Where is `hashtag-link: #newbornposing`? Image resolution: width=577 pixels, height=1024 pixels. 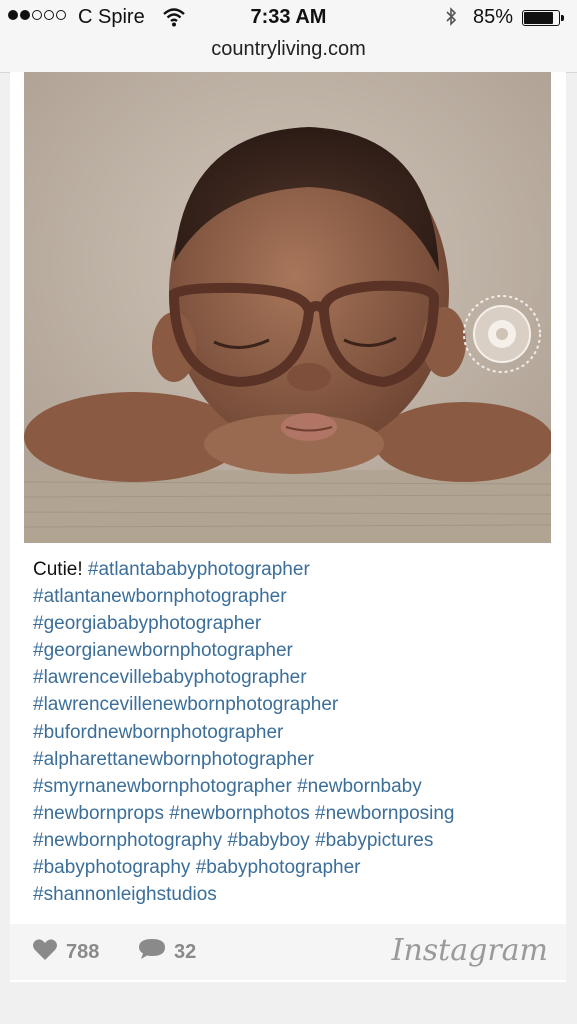
hashtag-link: #newbornposing is located at coordinates (384, 813).